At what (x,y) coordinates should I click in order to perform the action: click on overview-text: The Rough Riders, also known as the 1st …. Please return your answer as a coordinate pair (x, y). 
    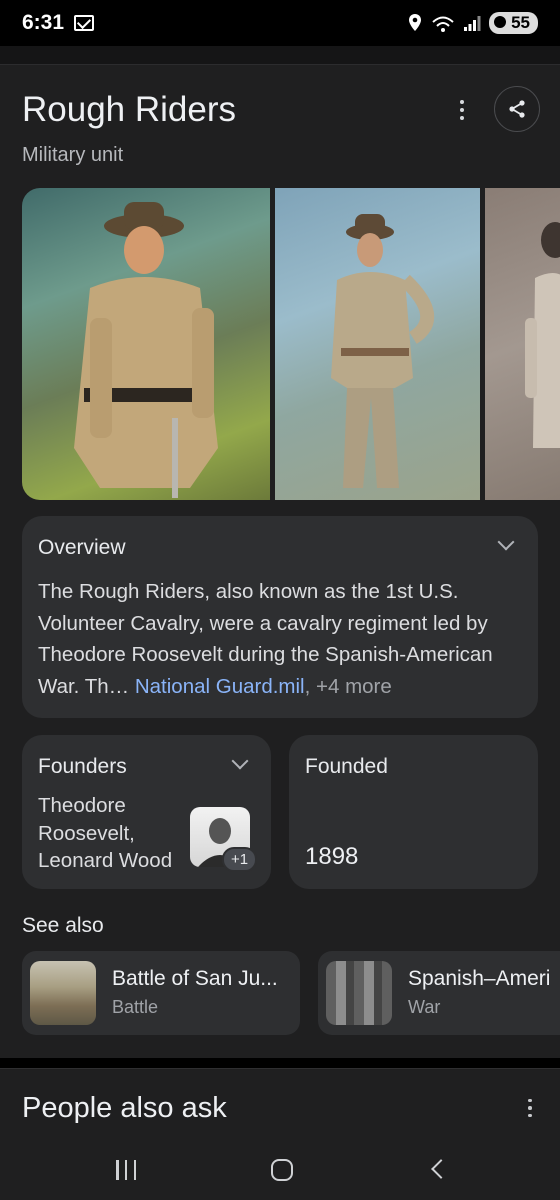
    Looking at the image, I should click on (283, 639).